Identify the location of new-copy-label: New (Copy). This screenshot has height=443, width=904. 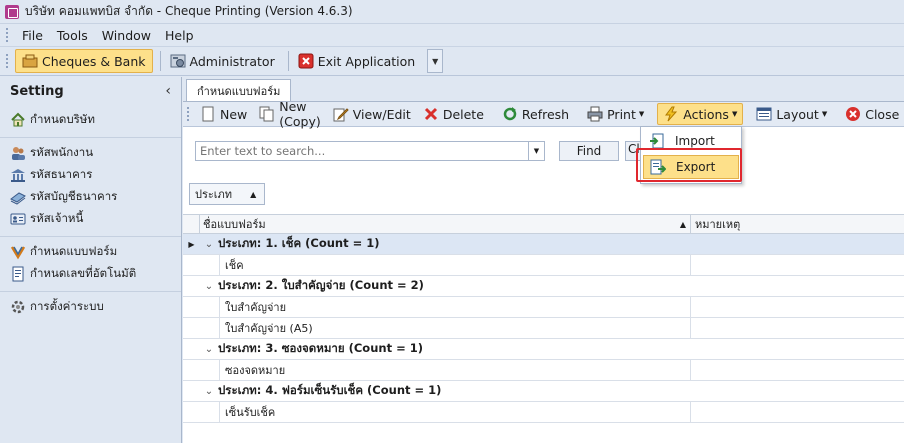
(300, 114).